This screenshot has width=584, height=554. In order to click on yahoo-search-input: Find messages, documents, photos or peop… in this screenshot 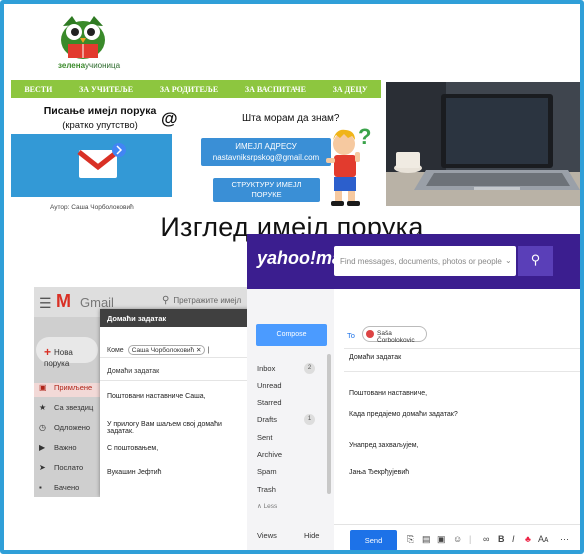, I will do `click(425, 261)`.